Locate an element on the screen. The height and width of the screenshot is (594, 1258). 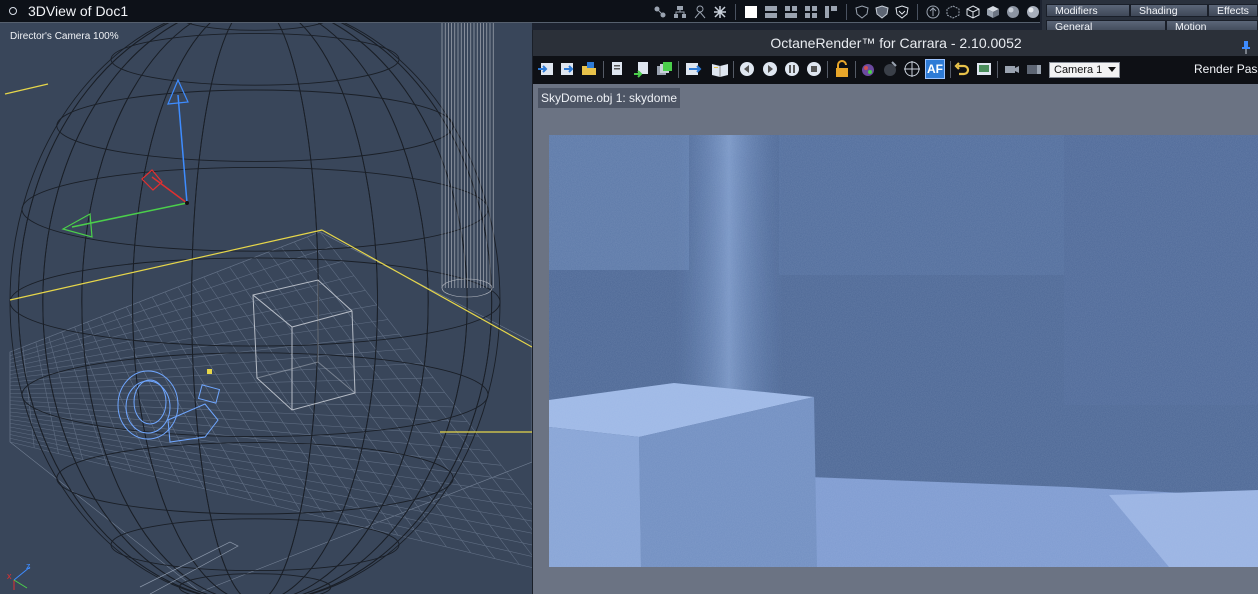
3d-view-title: 3DView of Doc1 is located at coordinates (78, 11).